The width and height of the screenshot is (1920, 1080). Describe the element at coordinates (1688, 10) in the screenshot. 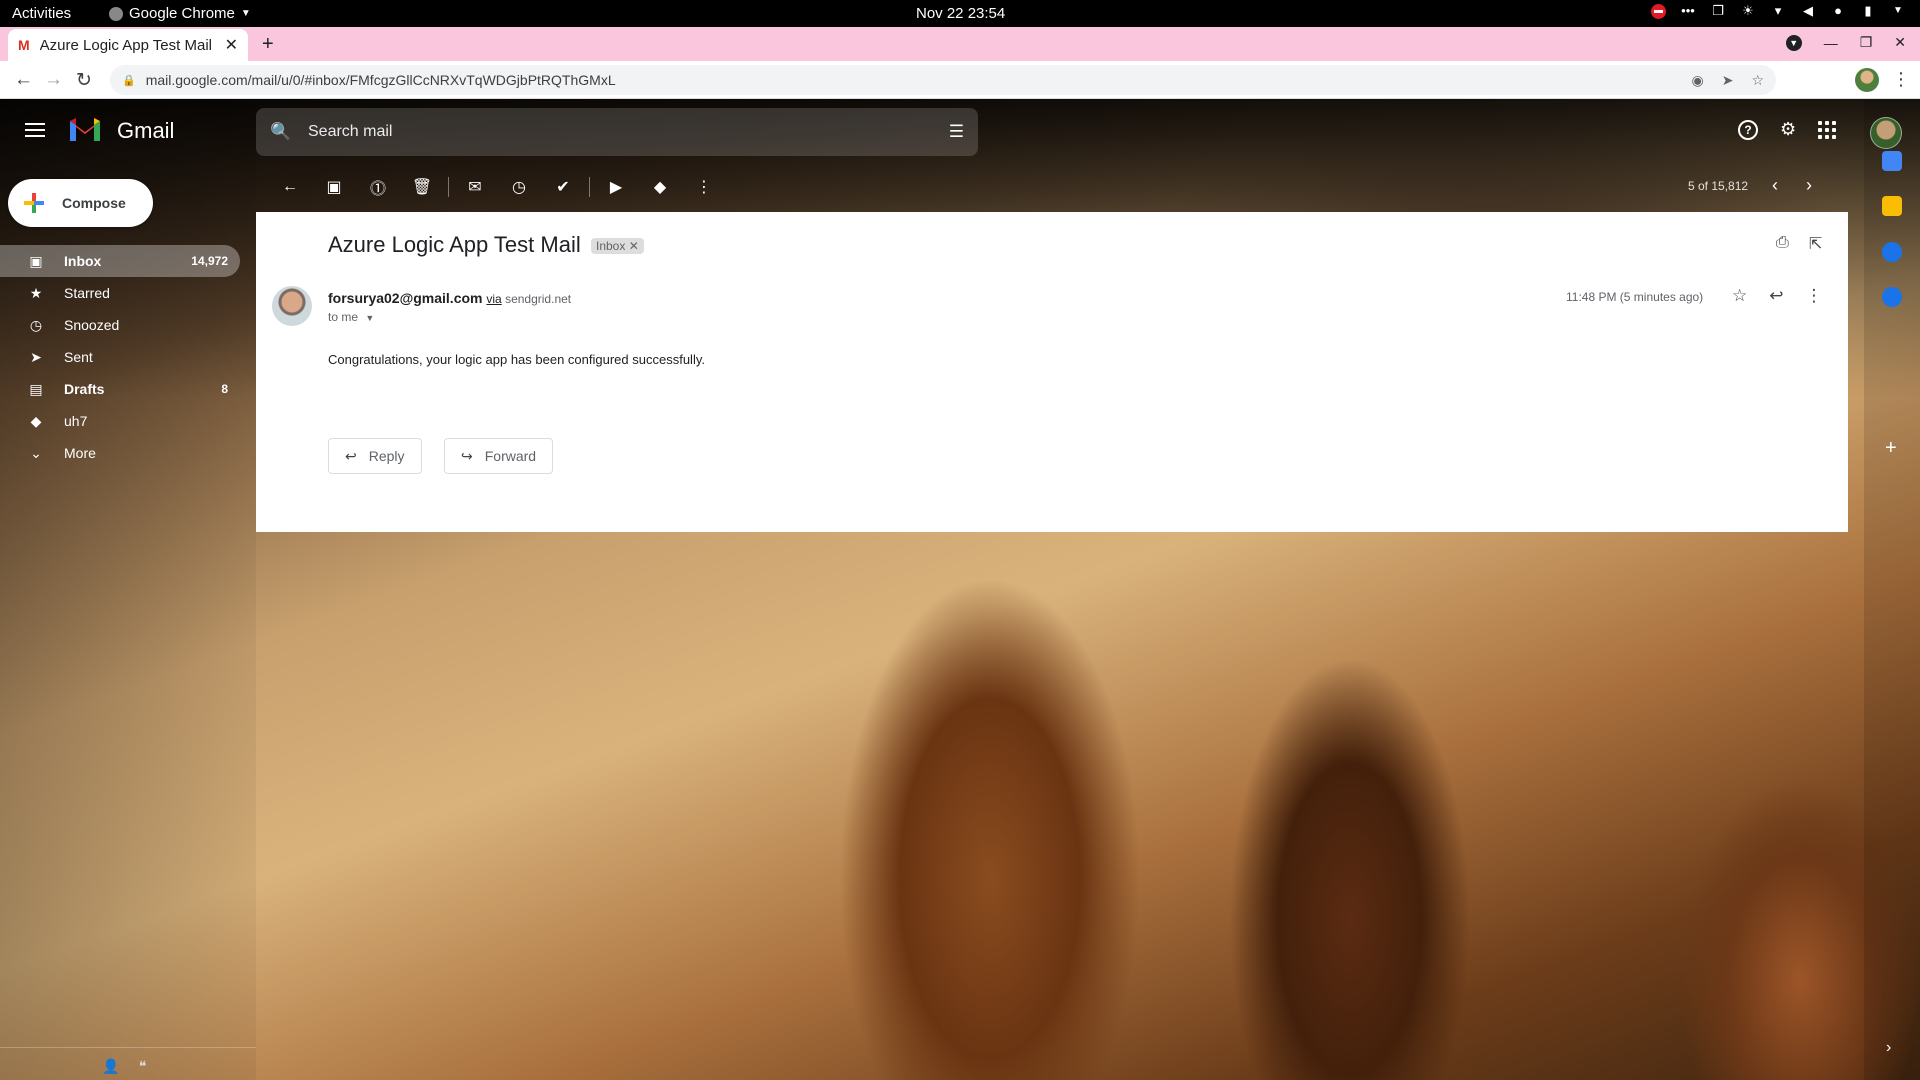

I see `more-dots-icon: •••` at that location.